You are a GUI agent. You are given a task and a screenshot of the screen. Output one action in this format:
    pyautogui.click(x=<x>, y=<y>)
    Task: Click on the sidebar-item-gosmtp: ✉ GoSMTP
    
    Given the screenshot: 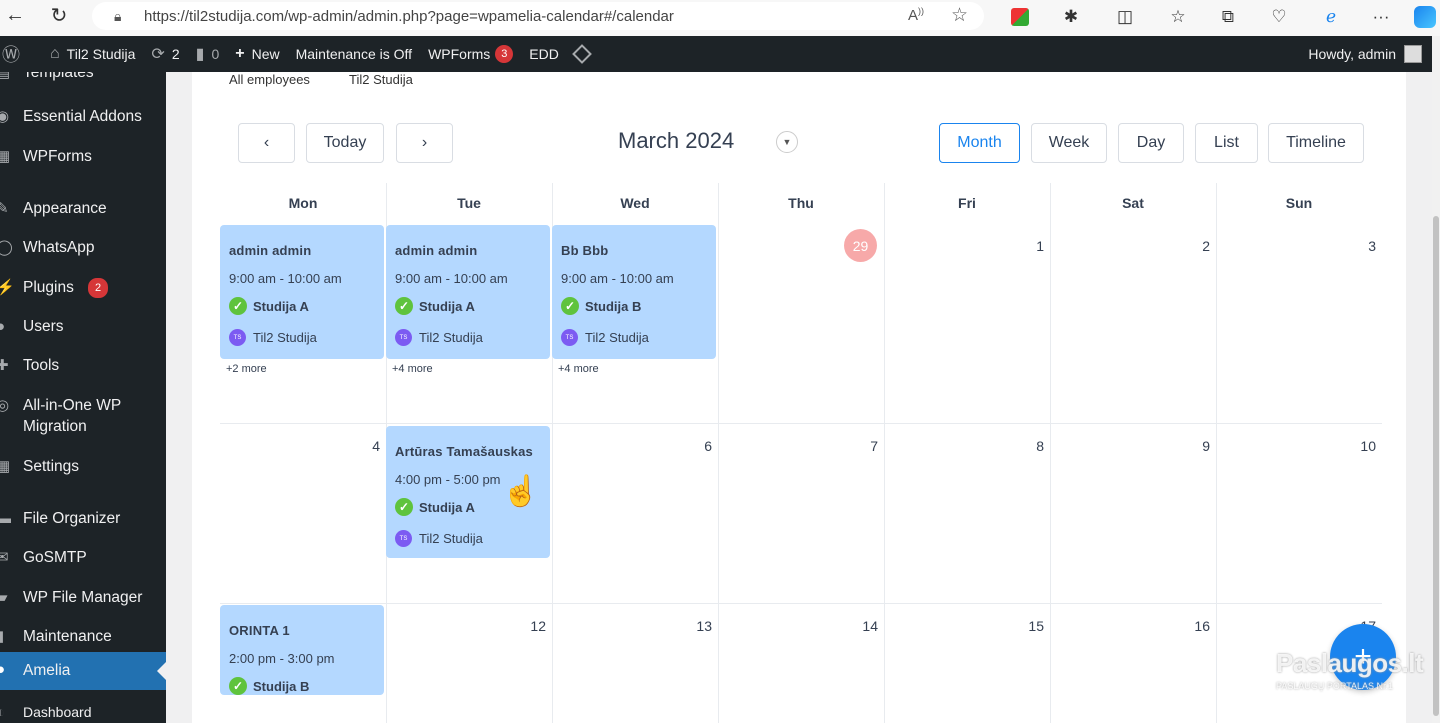 What is the action you would take?
    pyautogui.click(x=83, y=558)
    